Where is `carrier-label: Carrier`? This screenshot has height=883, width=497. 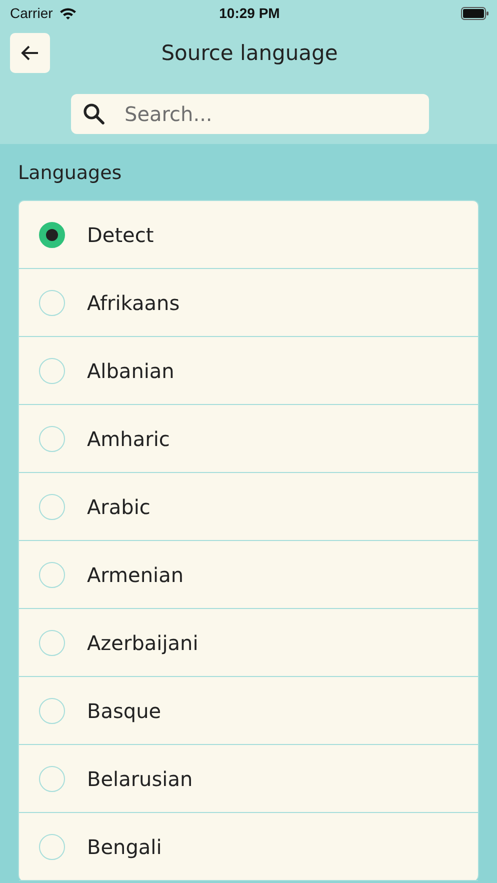
carrier-label: Carrier is located at coordinates (31, 13).